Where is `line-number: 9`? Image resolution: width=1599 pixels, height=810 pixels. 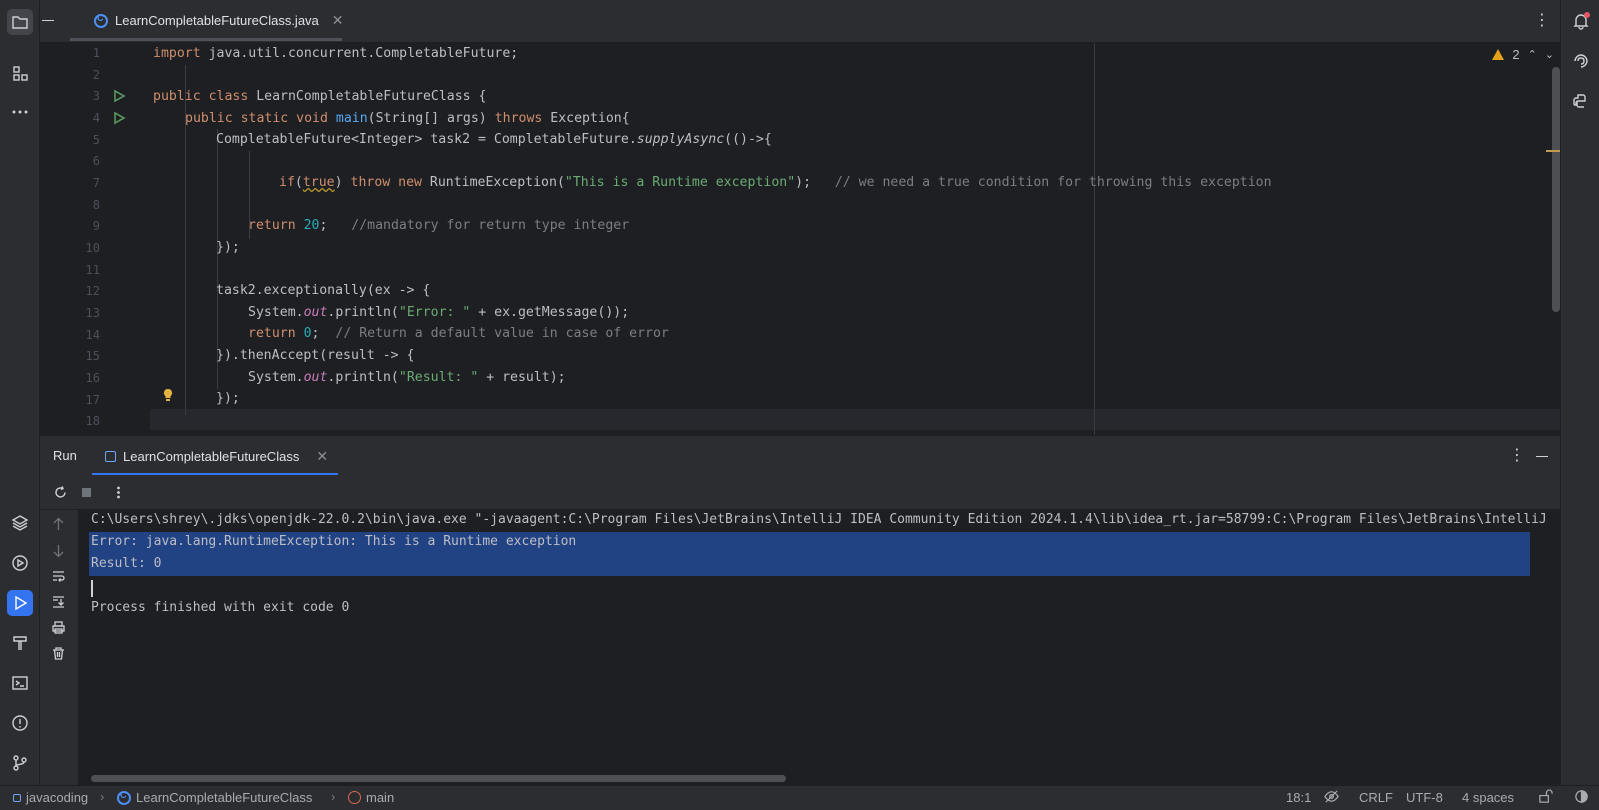
line-number: 9 is located at coordinates (96, 226).